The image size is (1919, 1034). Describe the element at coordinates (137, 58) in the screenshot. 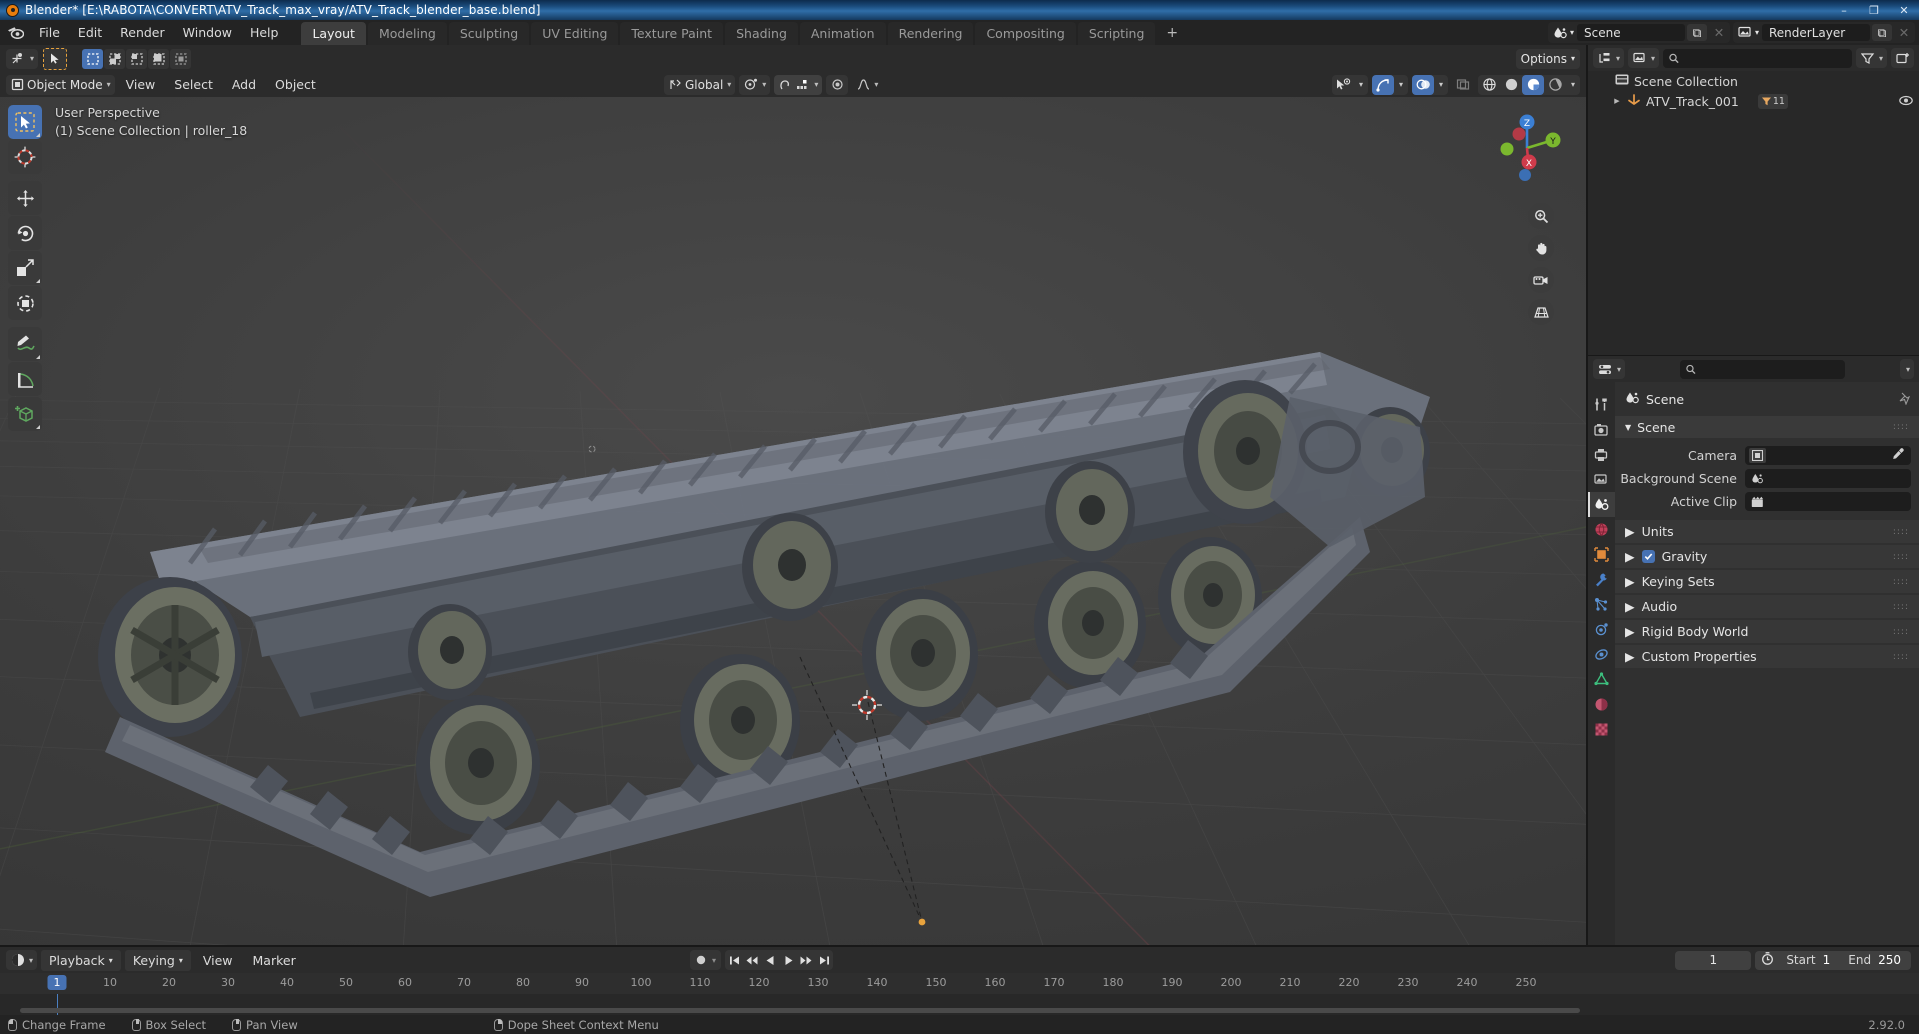

I see `select-subtract-button` at that location.